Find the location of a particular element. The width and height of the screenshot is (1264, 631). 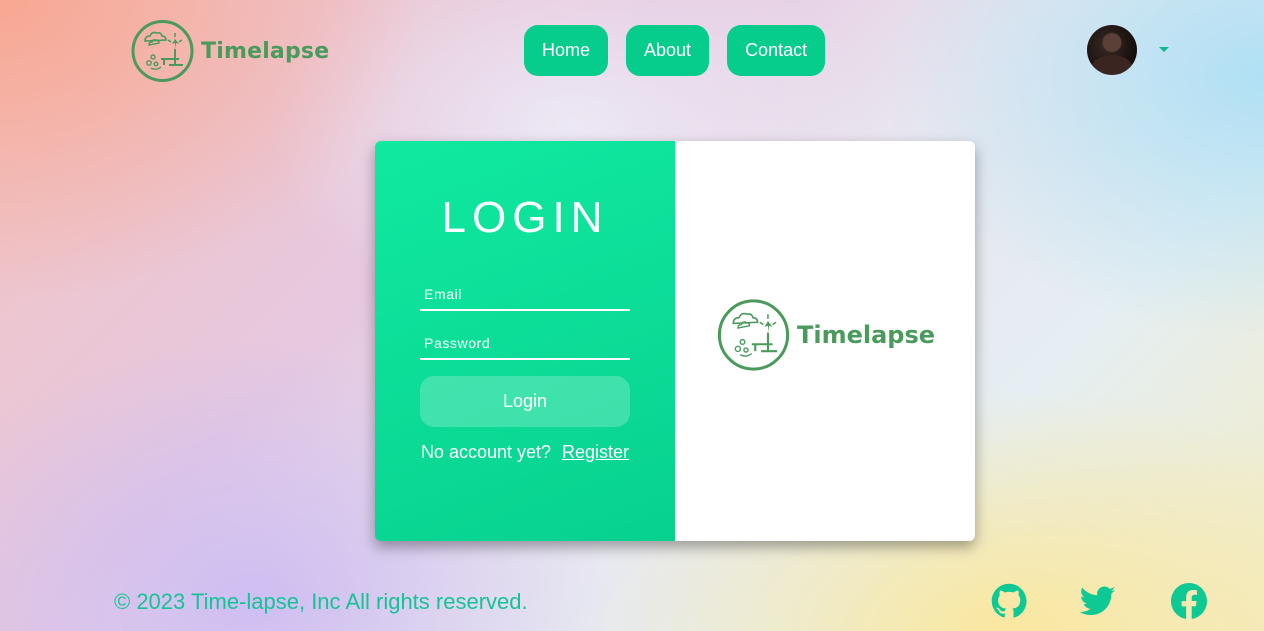

email-field is located at coordinates (525, 297).